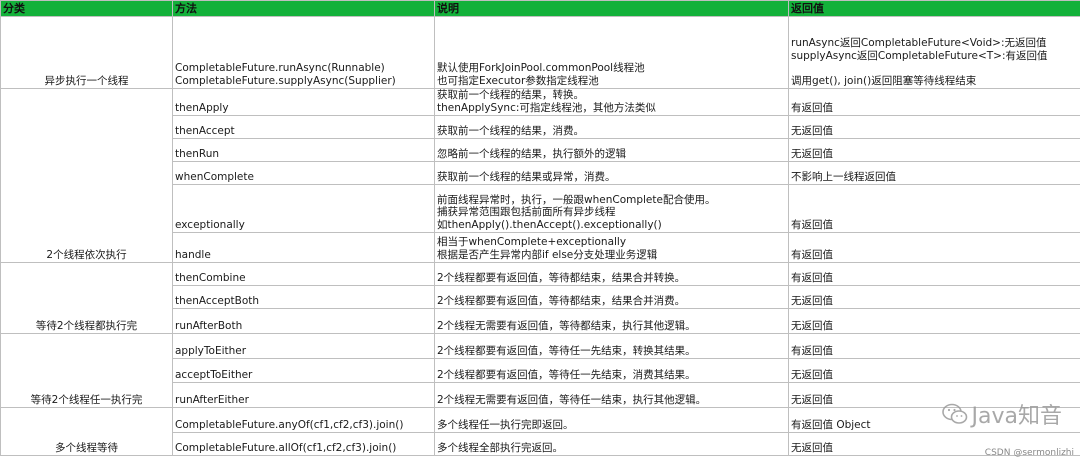 This screenshot has width=1080, height=463. I want to click on return-line, so click(934, 68).